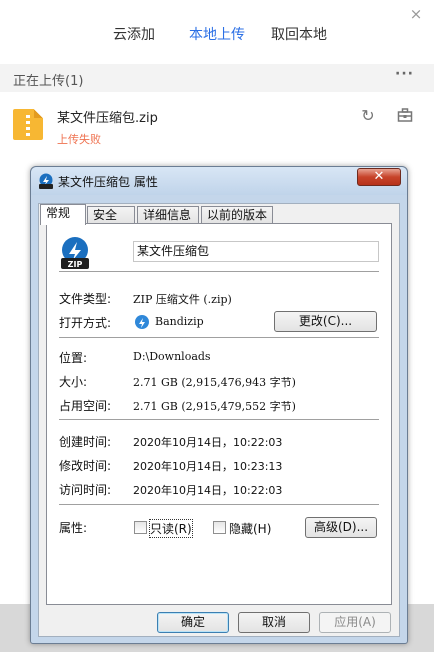 Image resolution: width=434 pixels, height=652 pixels. I want to click on location-label: 位置:, so click(73, 358).